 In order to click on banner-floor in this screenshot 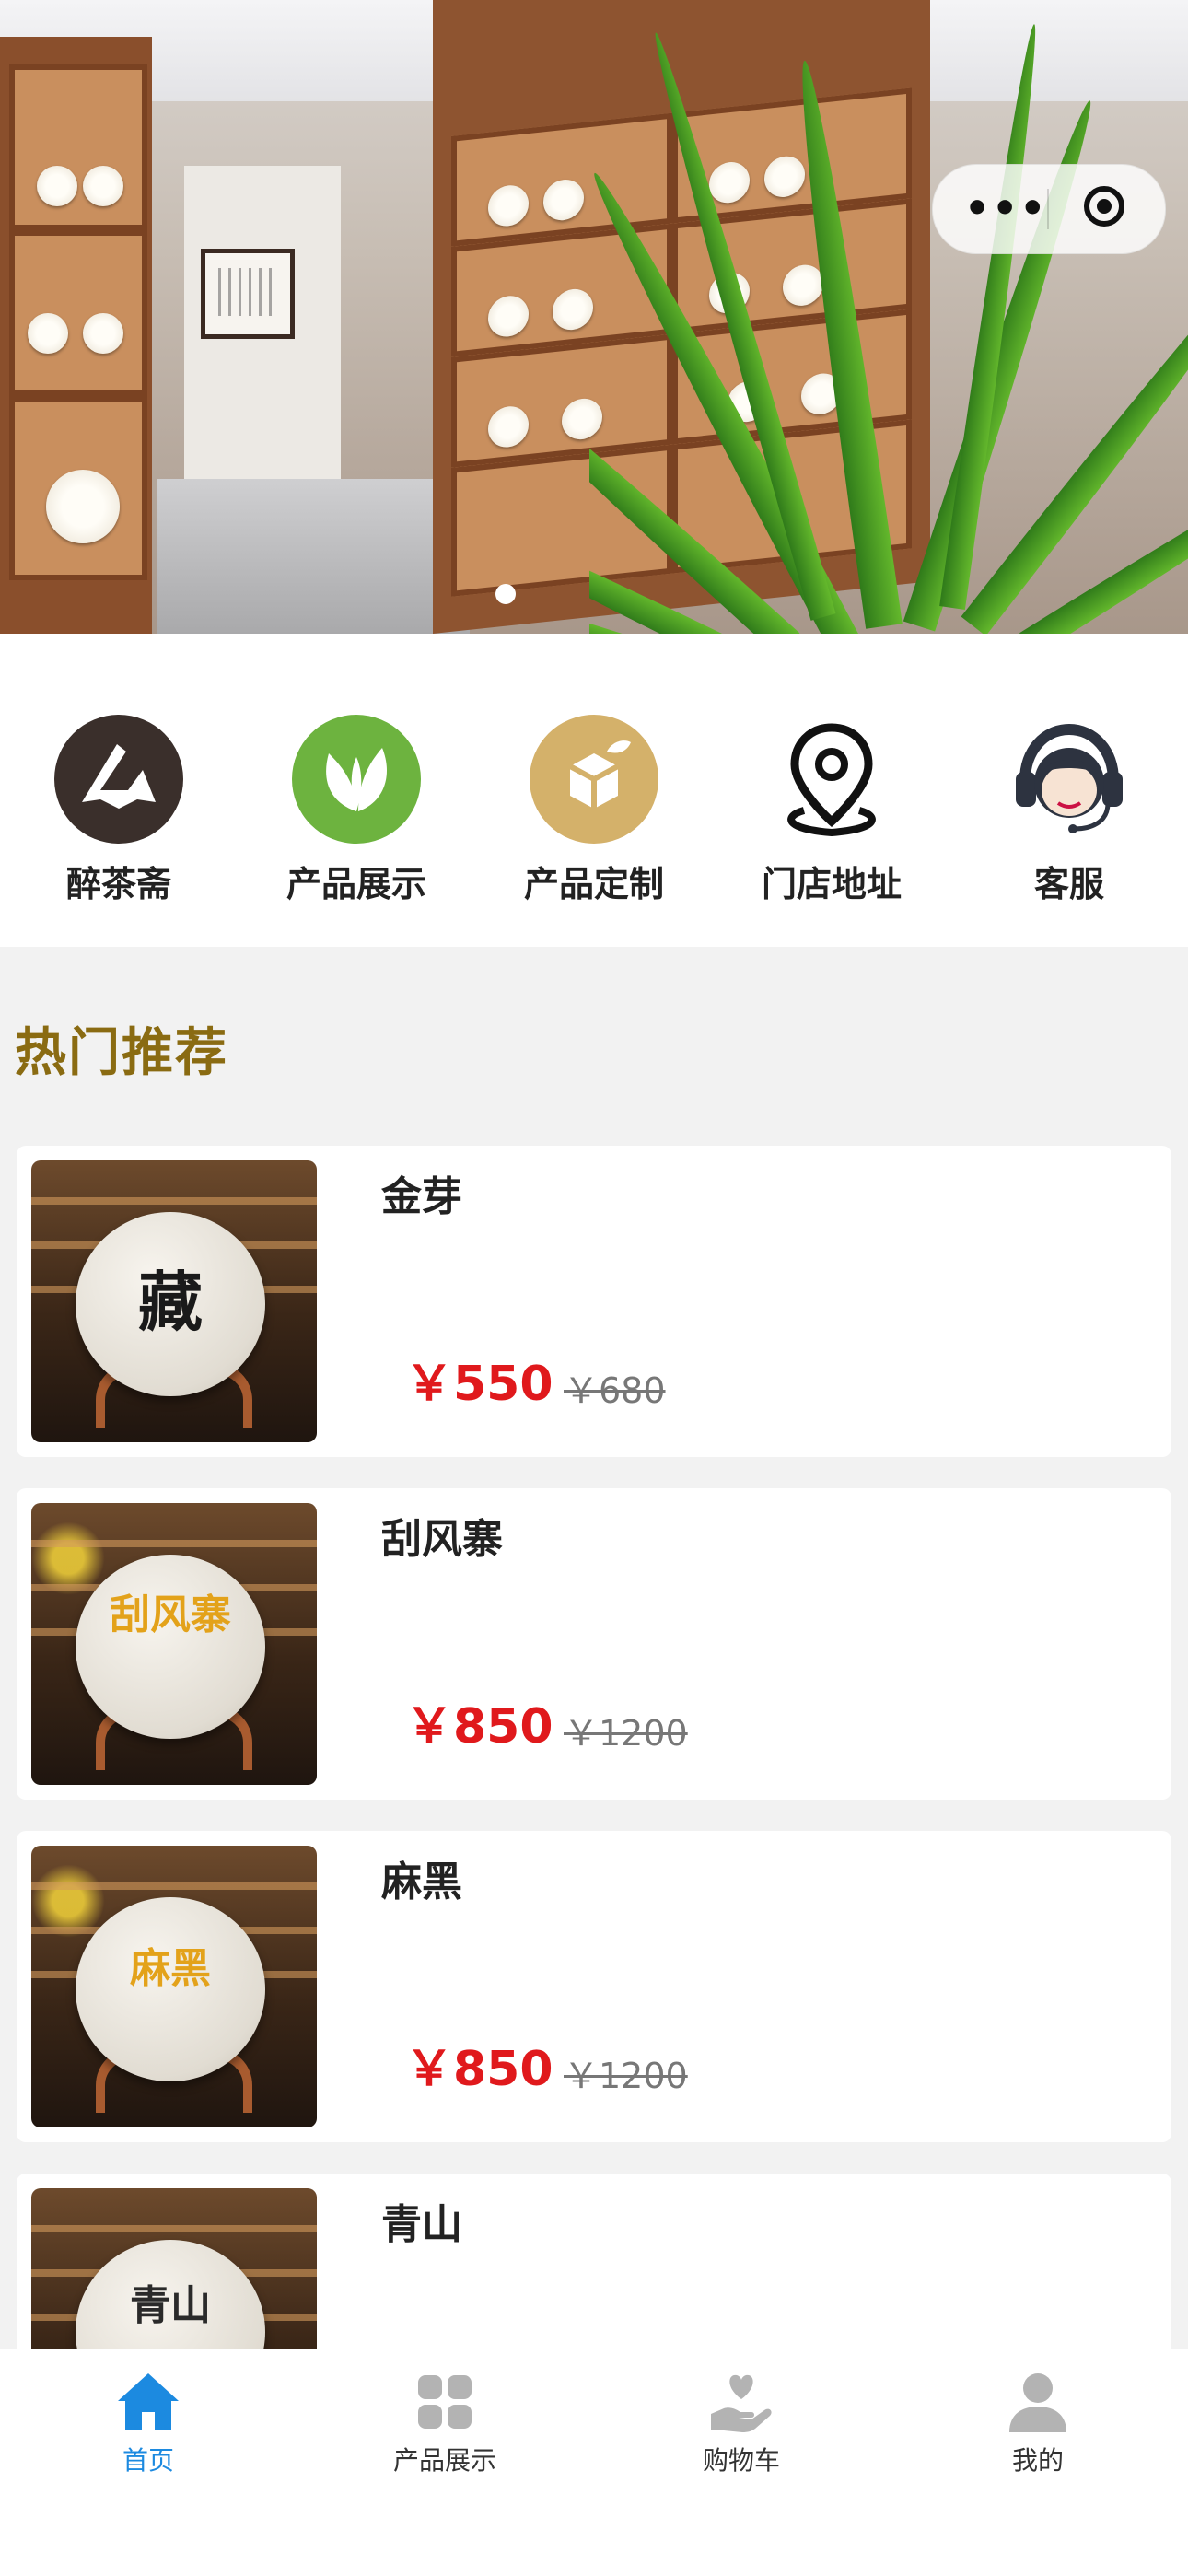, I will do `click(313, 556)`.